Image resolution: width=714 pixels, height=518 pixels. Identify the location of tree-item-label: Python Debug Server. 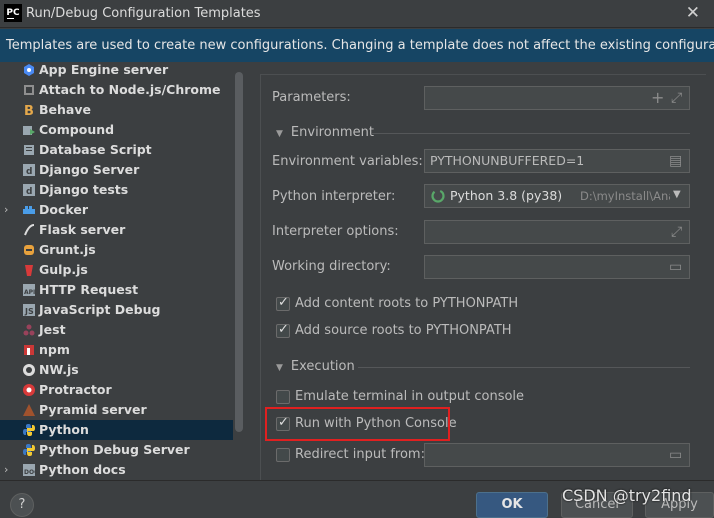
(114, 449).